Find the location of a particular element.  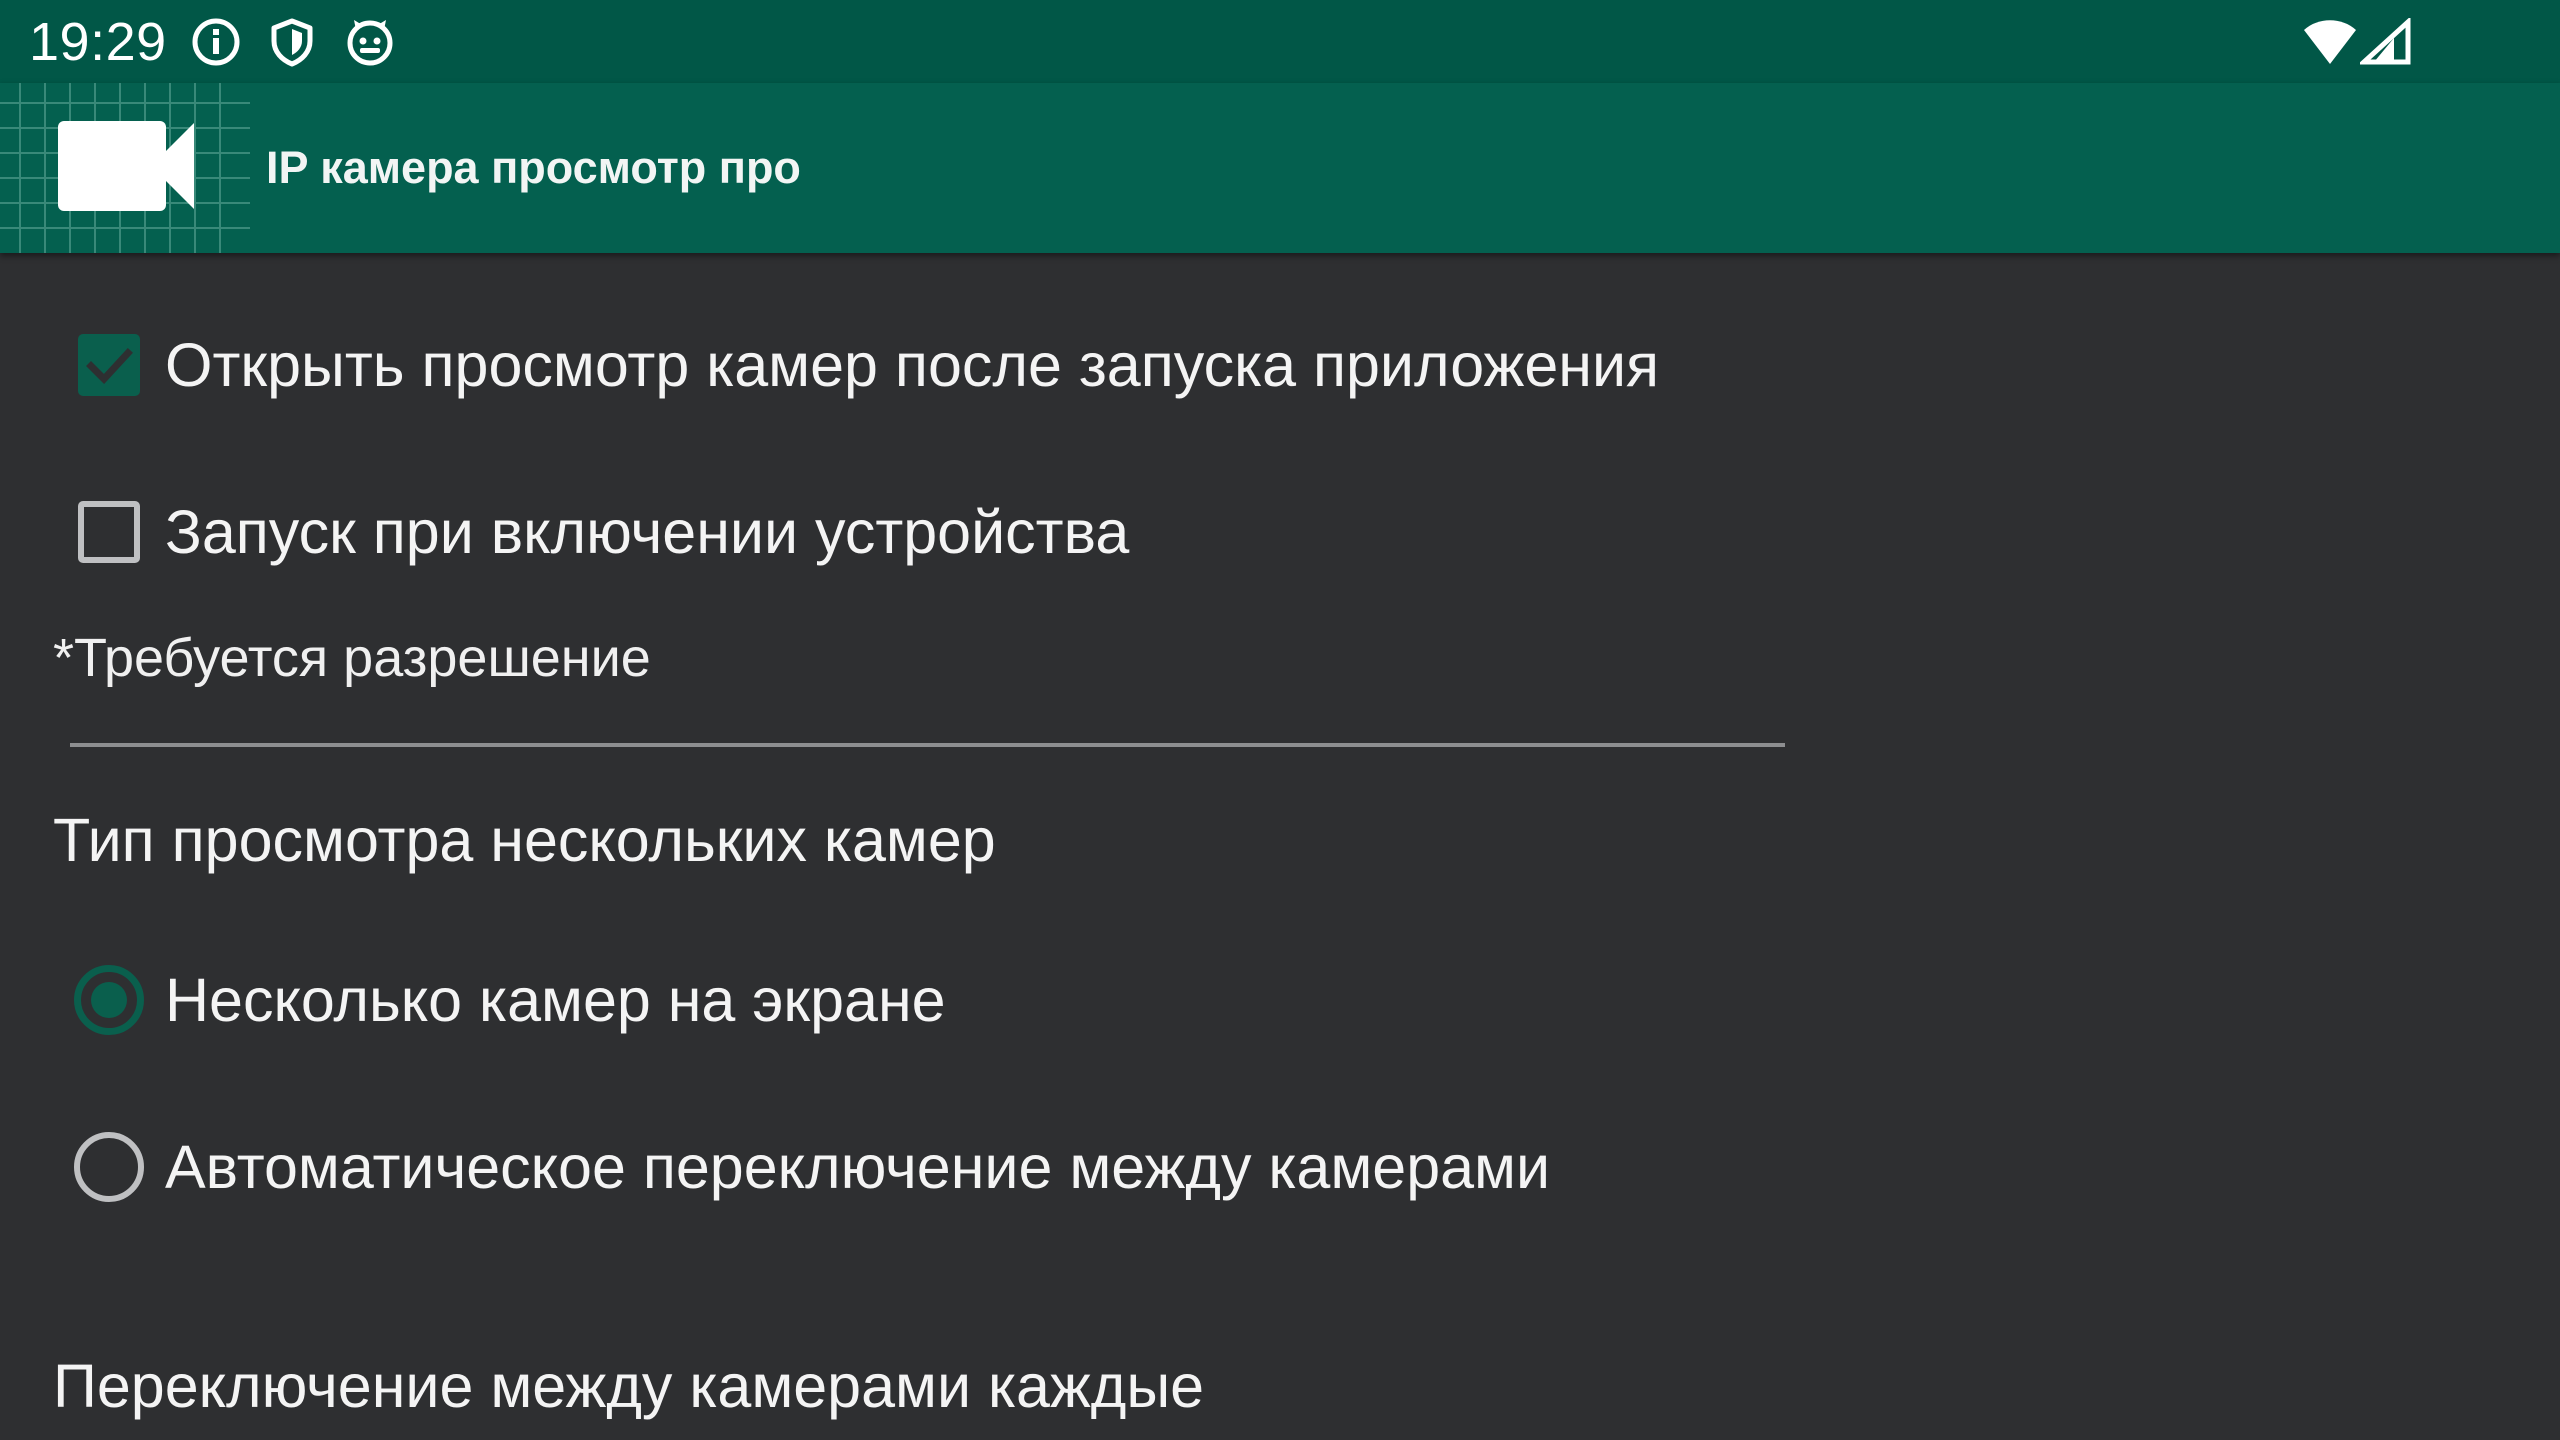

radio-option-multi-screen: Несколько камер на экране is located at coordinates (900, 1000).